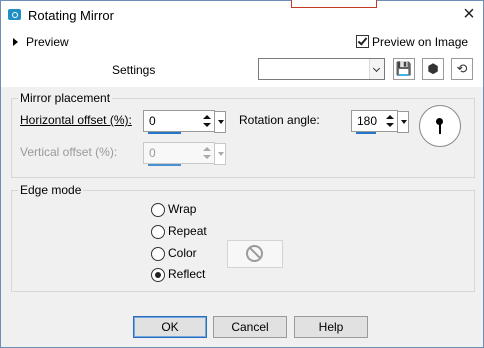 This screenshot has height=348, width=484. I want to click on edge-color-swatch, so click(255, 254).